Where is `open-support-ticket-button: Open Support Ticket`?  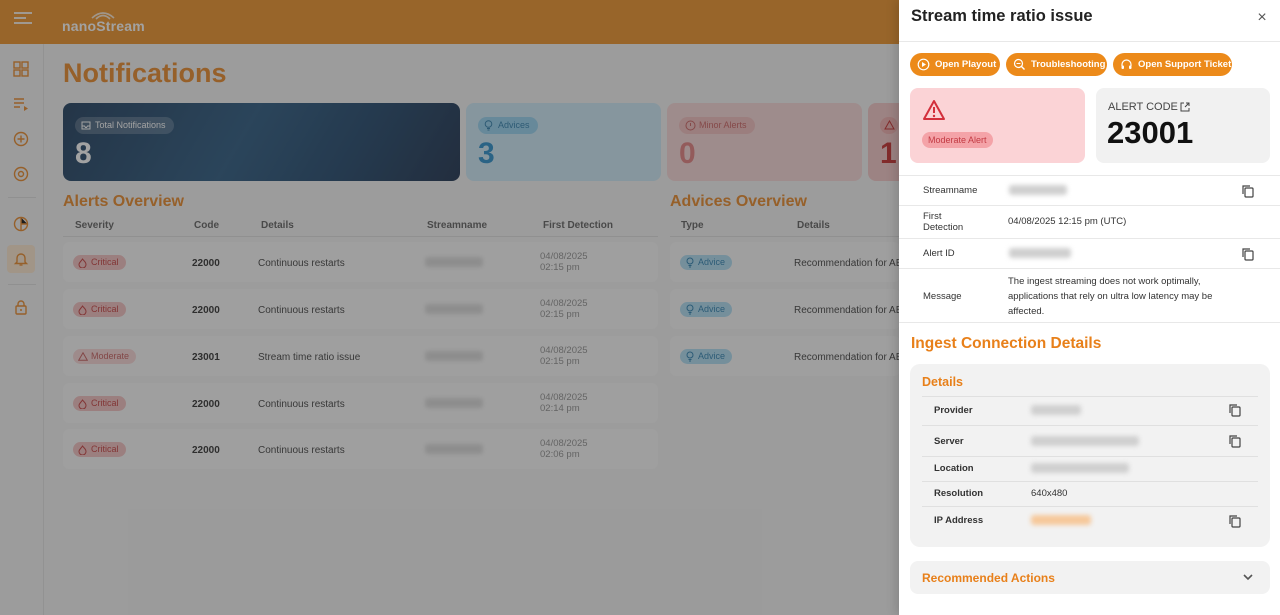 open-support-ticket-button: Open Support Ticket is located at coordinates (1172, 64).